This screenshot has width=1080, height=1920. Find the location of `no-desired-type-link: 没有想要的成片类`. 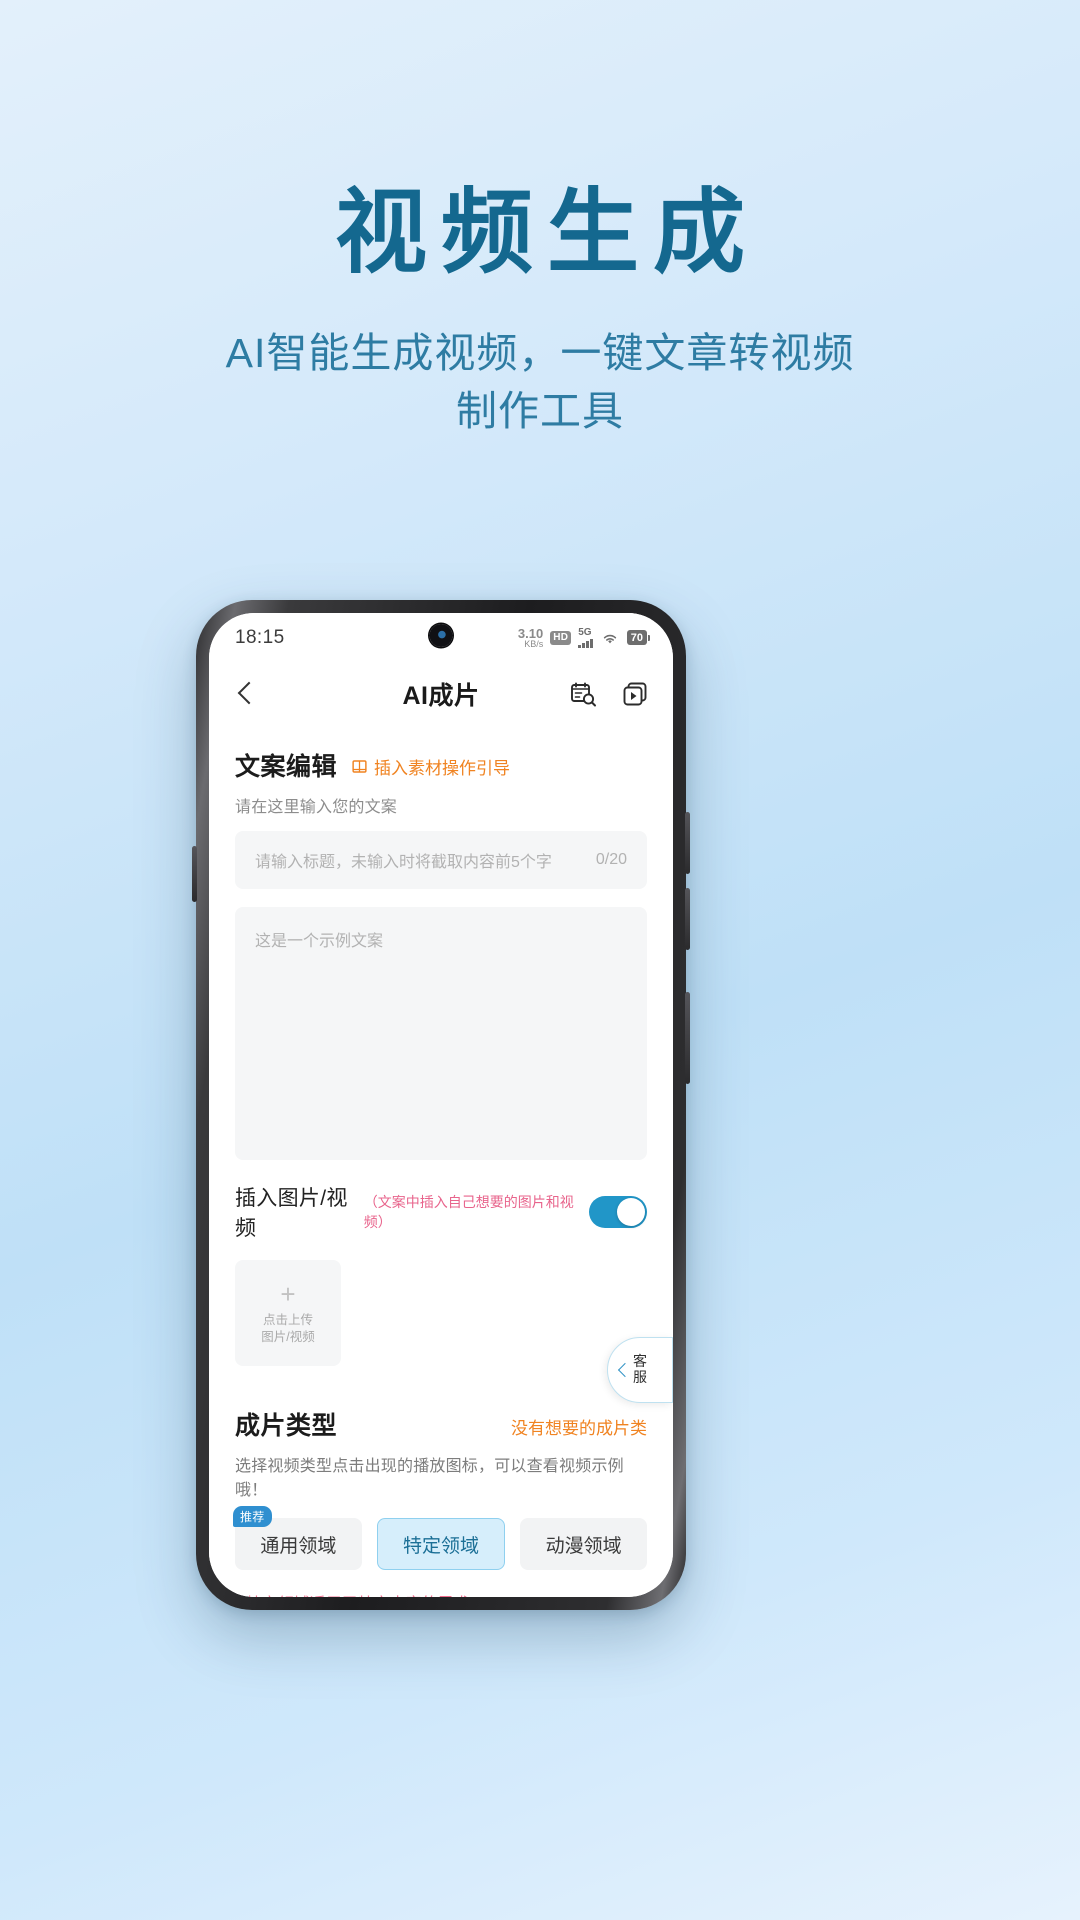

no-desired-type-link: 没有想要的成片类 is located at coordinates (579, 1426).